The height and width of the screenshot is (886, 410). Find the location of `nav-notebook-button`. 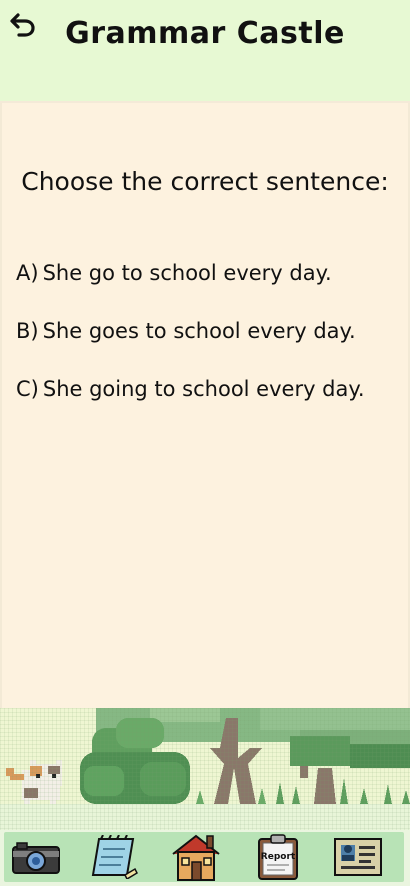

nav-notebook-button is located at coordinates (114, 857).